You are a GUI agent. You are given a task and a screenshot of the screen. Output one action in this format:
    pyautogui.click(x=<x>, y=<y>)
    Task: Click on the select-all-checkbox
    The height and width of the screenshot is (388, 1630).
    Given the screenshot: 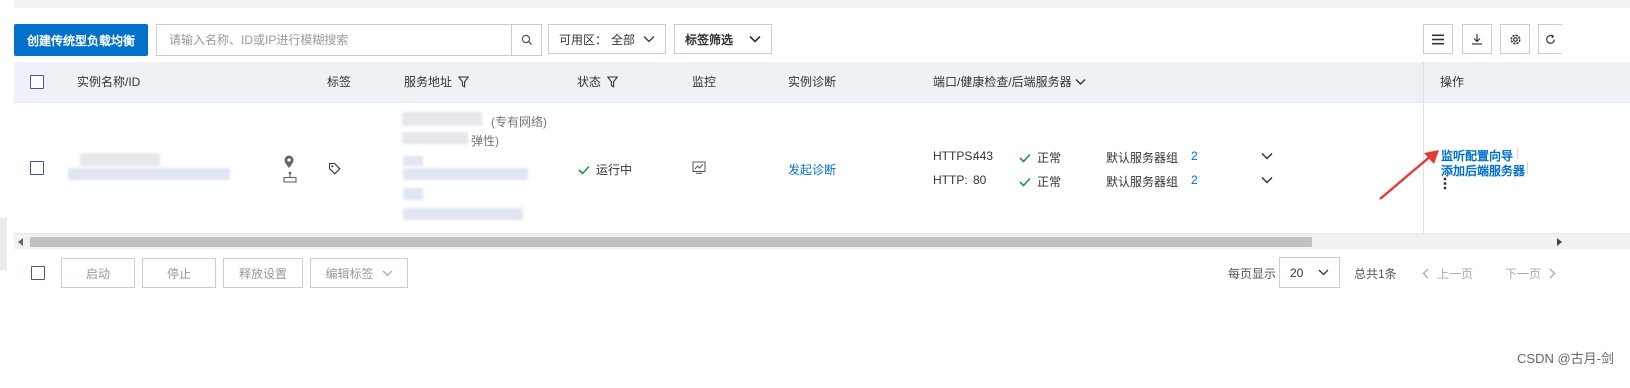 What is the action you would take?
    pyautogui.click(x=37, y=82)
    